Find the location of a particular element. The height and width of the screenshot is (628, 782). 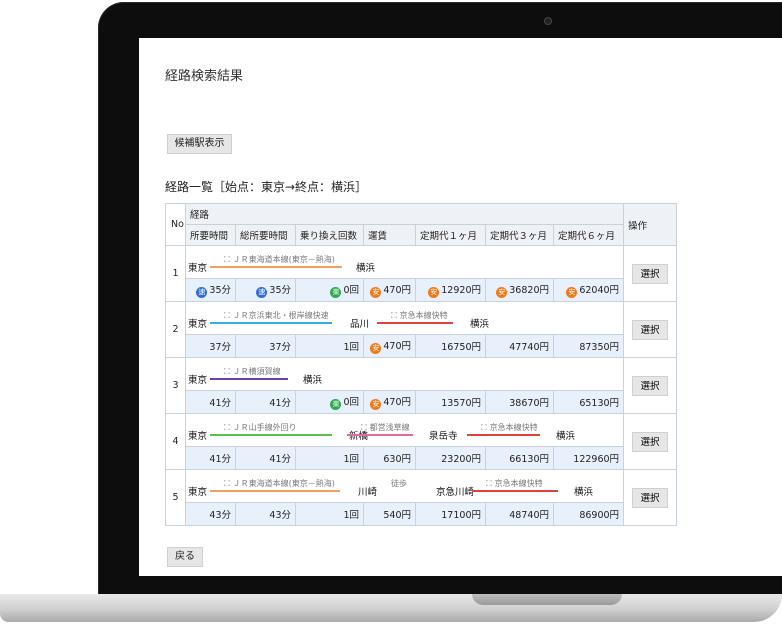

route-time: 43分 is located at coordinates (210, 514).